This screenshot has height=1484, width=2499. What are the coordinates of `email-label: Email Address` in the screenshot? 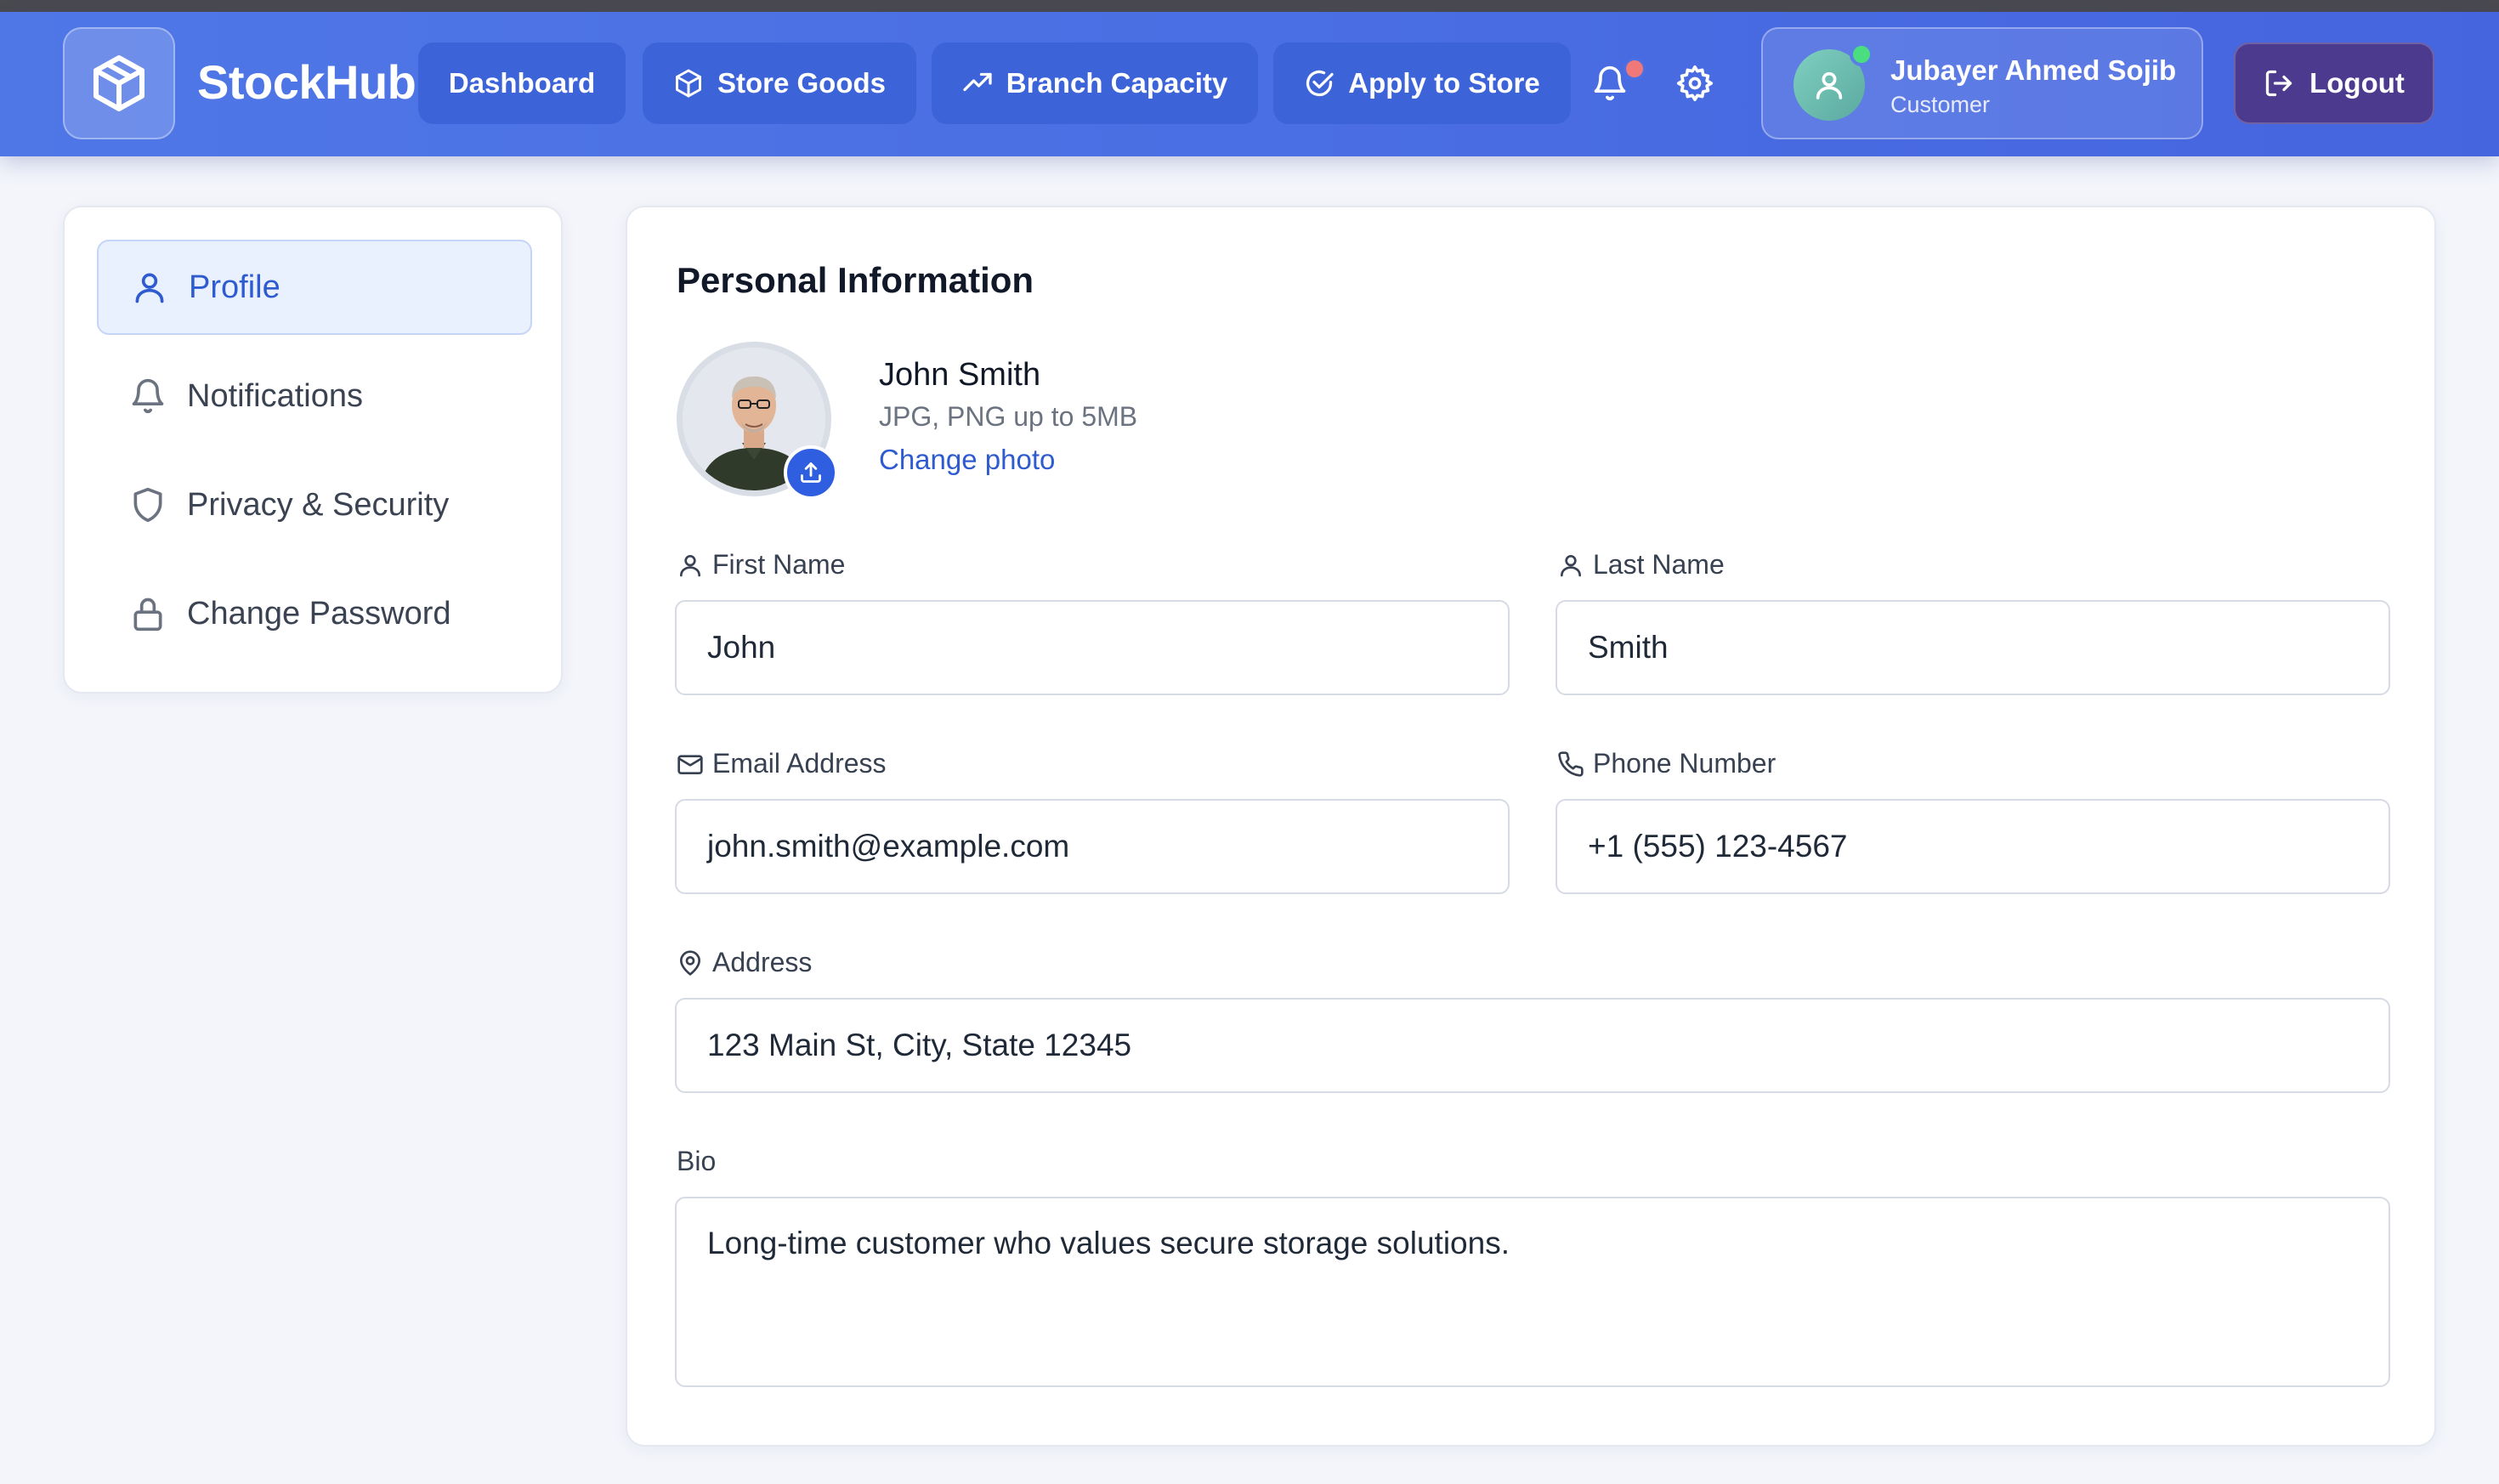 It's located at (782, 763).